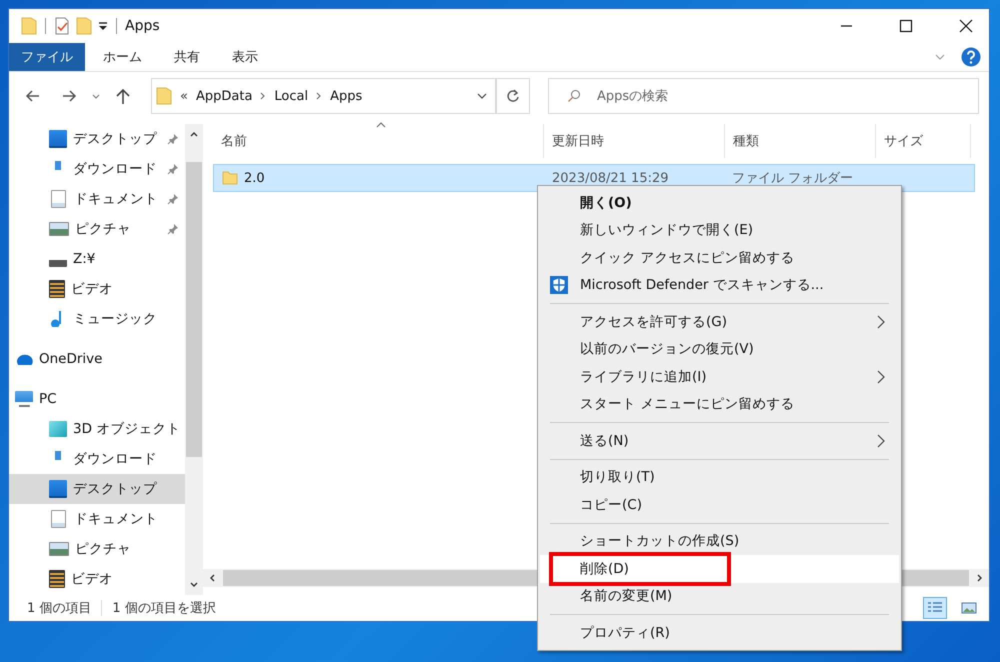 This screenshot has height=662, width=1000. What do you see at coordinates (792, 178) in the screenshot?
I see `table-cell-text: ファイル フォルダー` at bounding box center [792, 178].